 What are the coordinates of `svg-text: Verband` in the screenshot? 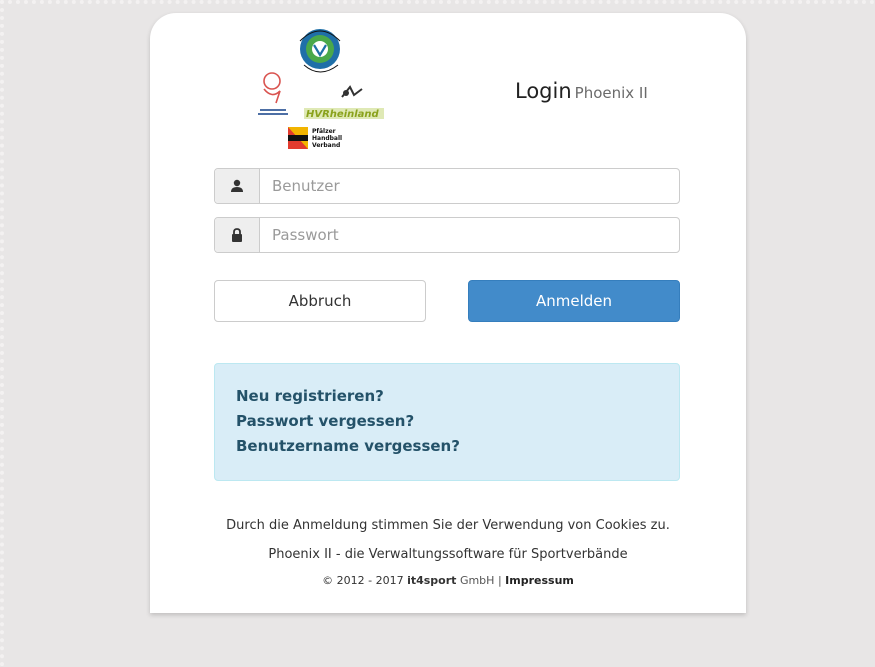 It's located at (326, 145).